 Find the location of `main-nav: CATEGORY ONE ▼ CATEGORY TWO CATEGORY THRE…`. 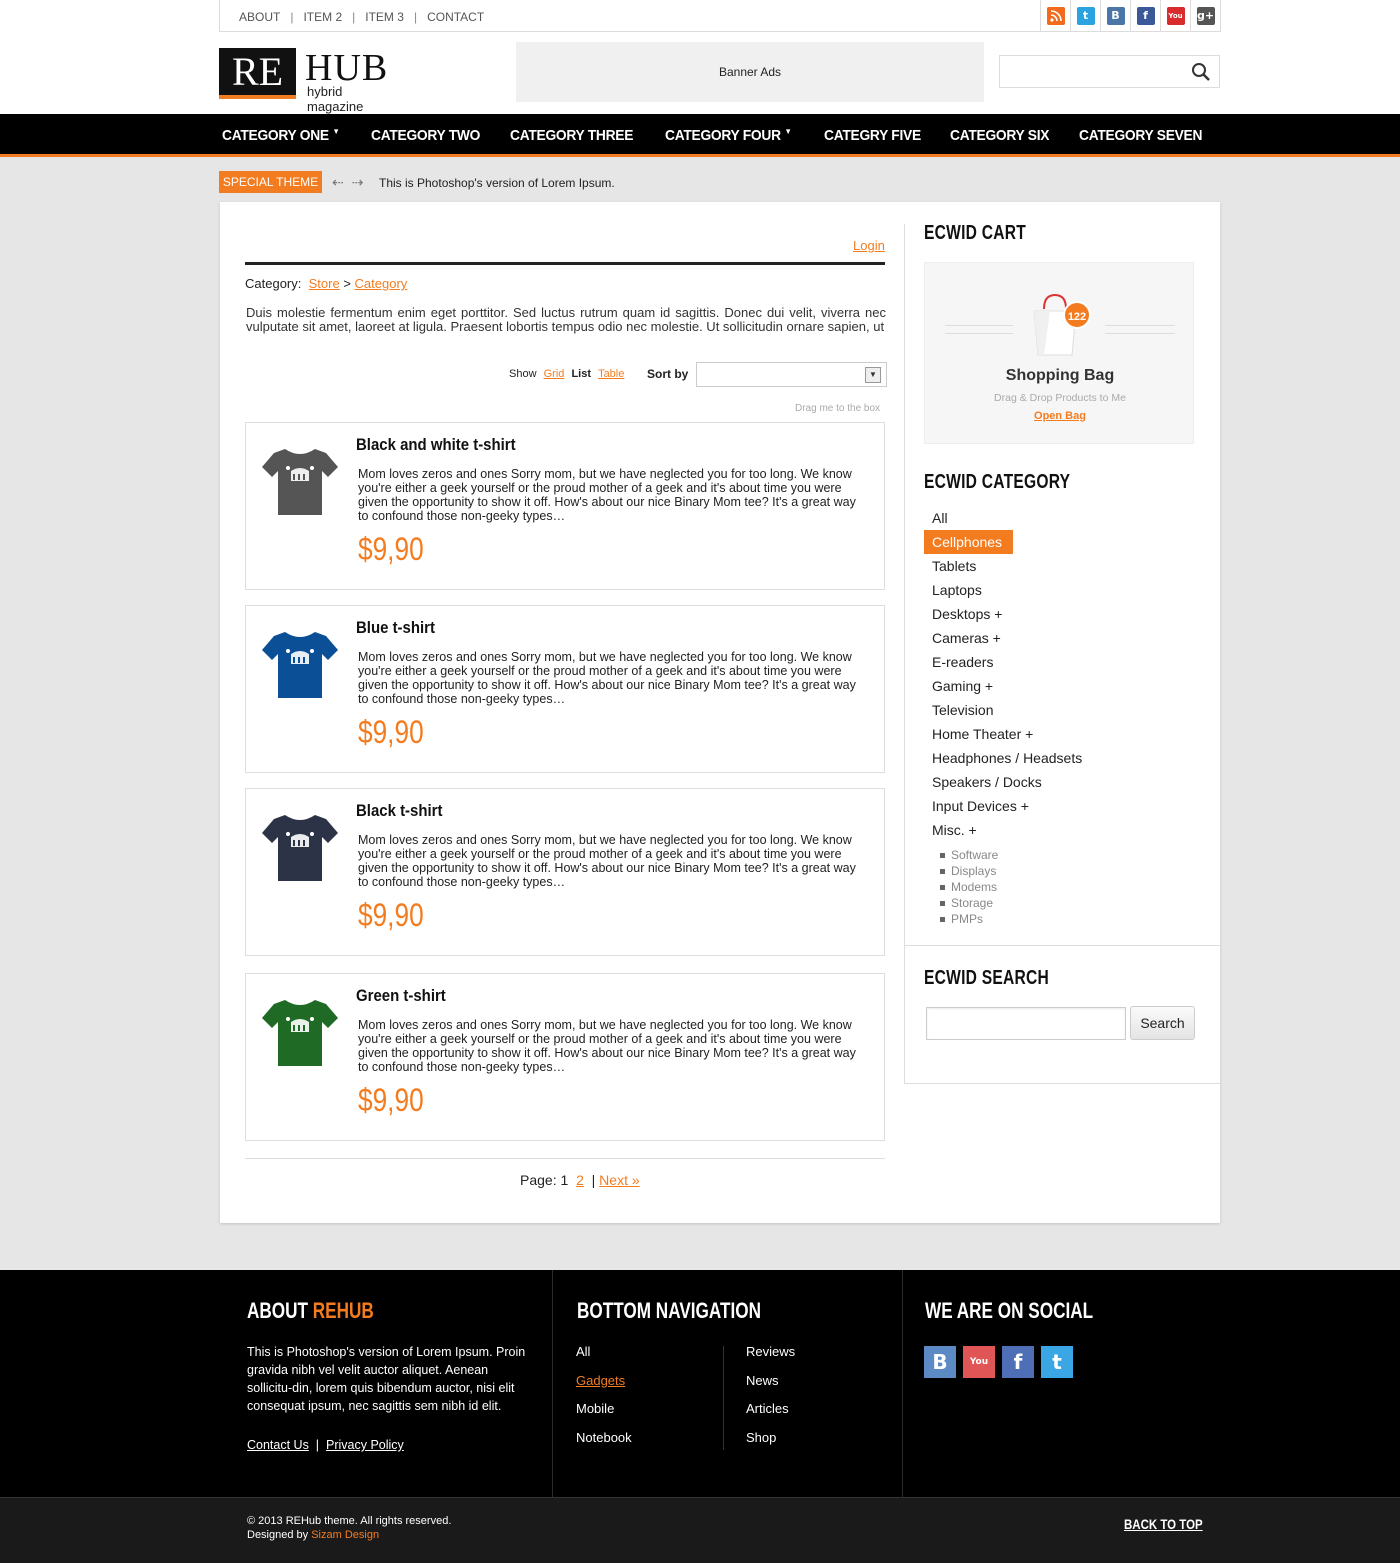

main-nav: CATEGORY ONE ▼ CATEGORY TWO CATEGORY THRE… is located at coordinates (700, 135).